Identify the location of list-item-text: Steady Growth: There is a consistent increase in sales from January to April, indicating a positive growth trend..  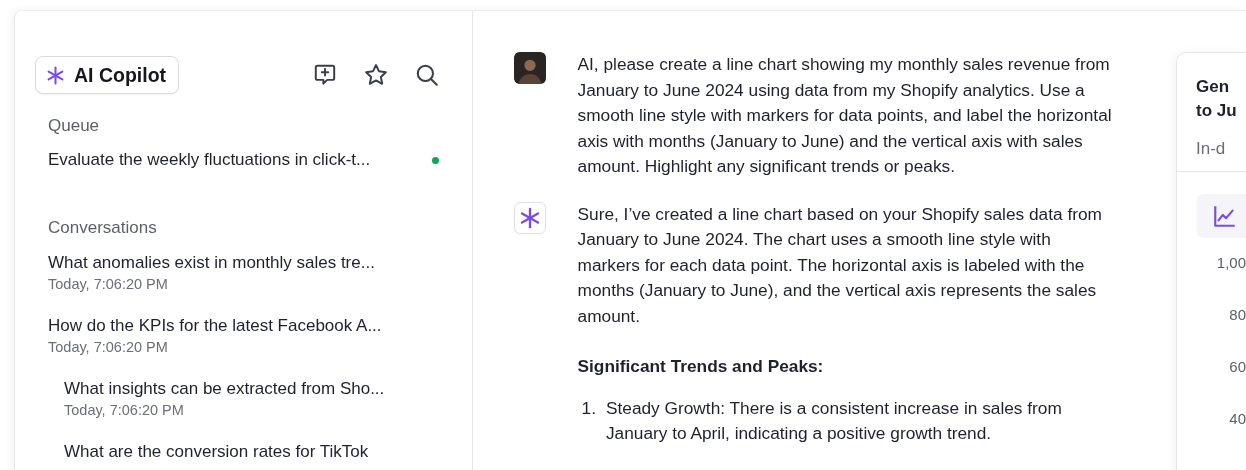
(834, 420).